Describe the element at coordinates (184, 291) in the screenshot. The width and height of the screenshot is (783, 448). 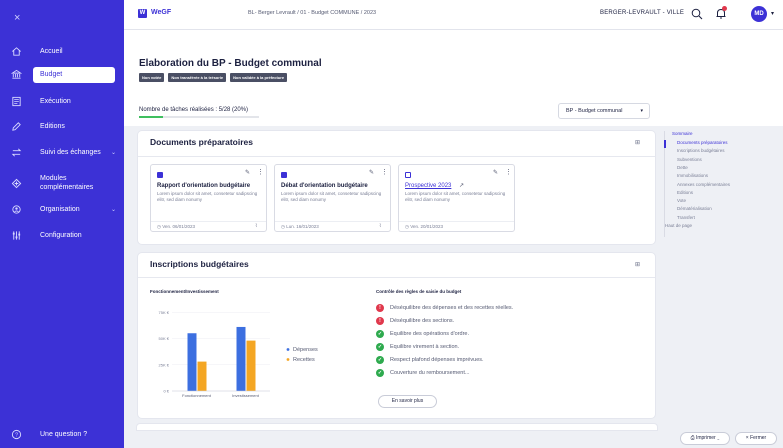
I see `chart-title: Fonctionnement/Investissement` at that location.